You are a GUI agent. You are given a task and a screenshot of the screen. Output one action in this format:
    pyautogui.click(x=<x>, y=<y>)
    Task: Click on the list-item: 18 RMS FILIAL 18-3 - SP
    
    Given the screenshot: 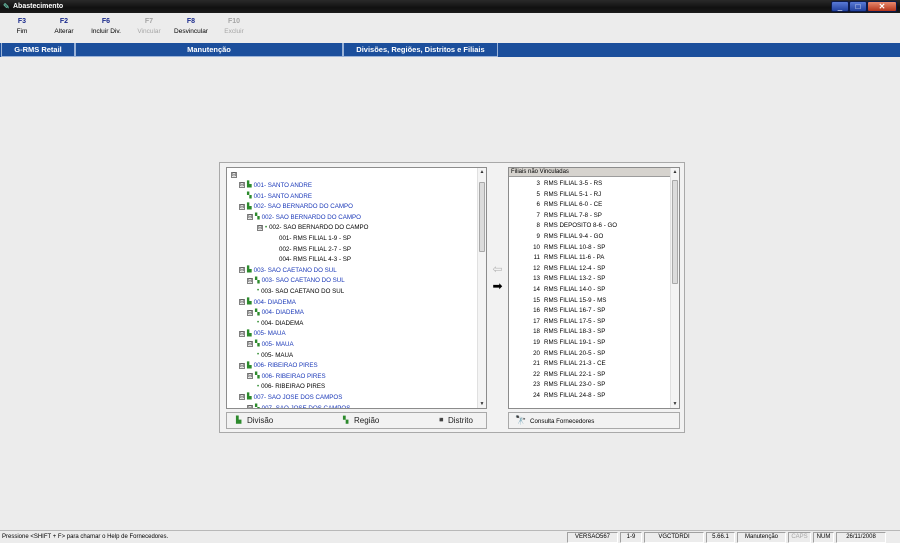 What is the action you would take?
    pyautogui.click(x=590, y=332)
    